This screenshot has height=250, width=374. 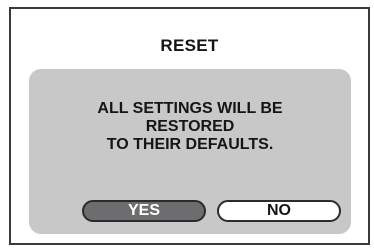 I want to click on message-line-1: ALL SETTINGS WILL BE, so click(x=190, y=108).